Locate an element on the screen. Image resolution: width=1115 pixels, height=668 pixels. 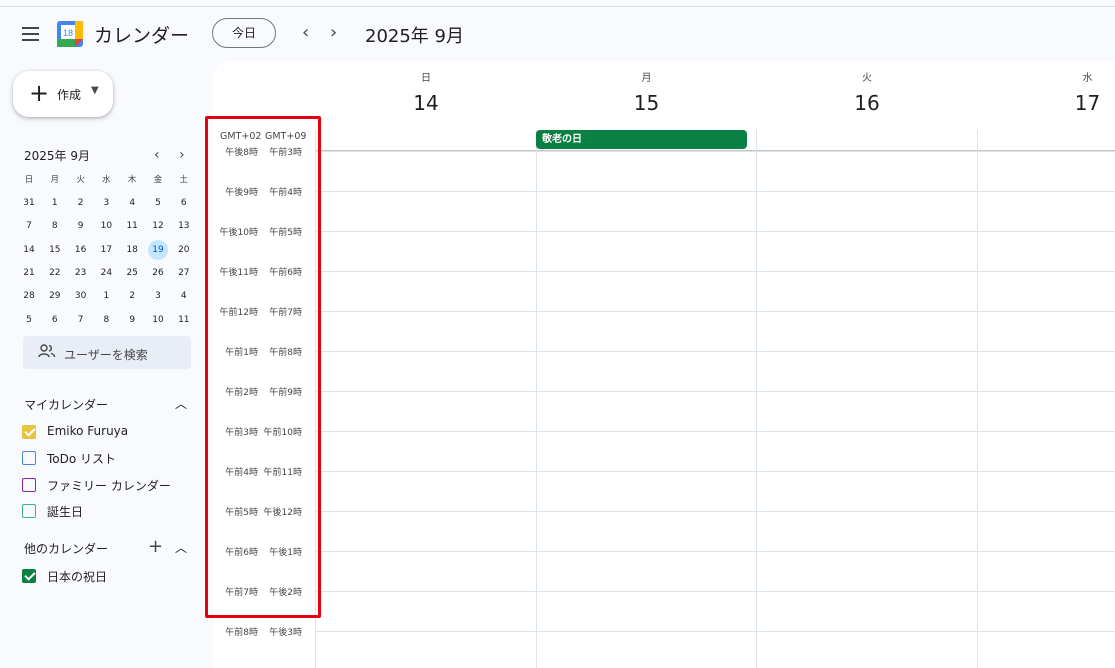
calendar-label: 日本の祝日 is located at coordinates (77, 577).